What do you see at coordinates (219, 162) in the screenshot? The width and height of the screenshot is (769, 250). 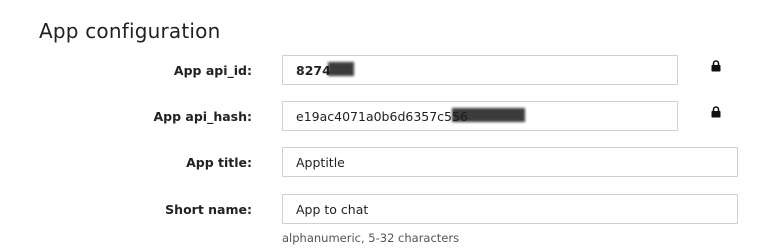 I see `app-title-label: App title:` at bounding box center [219, 162].